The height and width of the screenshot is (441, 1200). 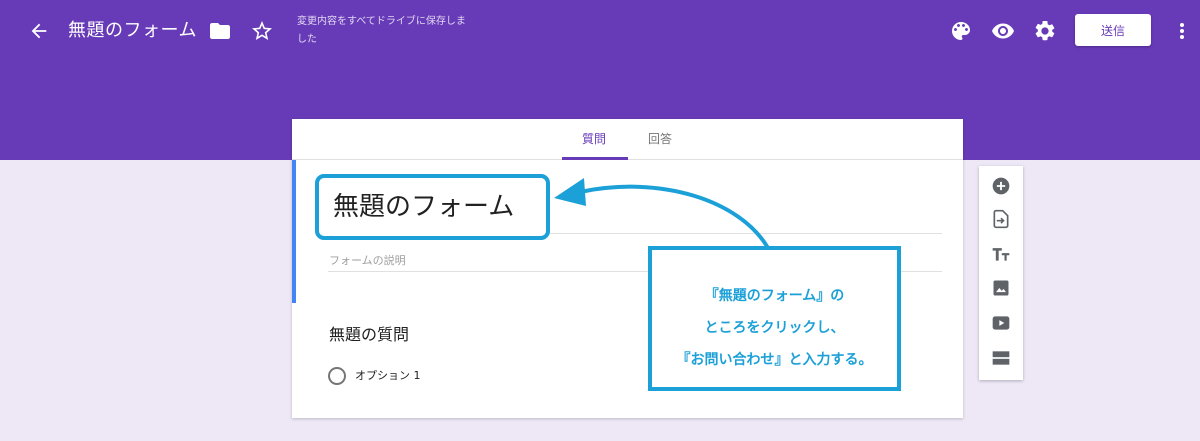 I want to click on callout-line-1: 『無題のフォーム』の, so click(x=774, y=296).